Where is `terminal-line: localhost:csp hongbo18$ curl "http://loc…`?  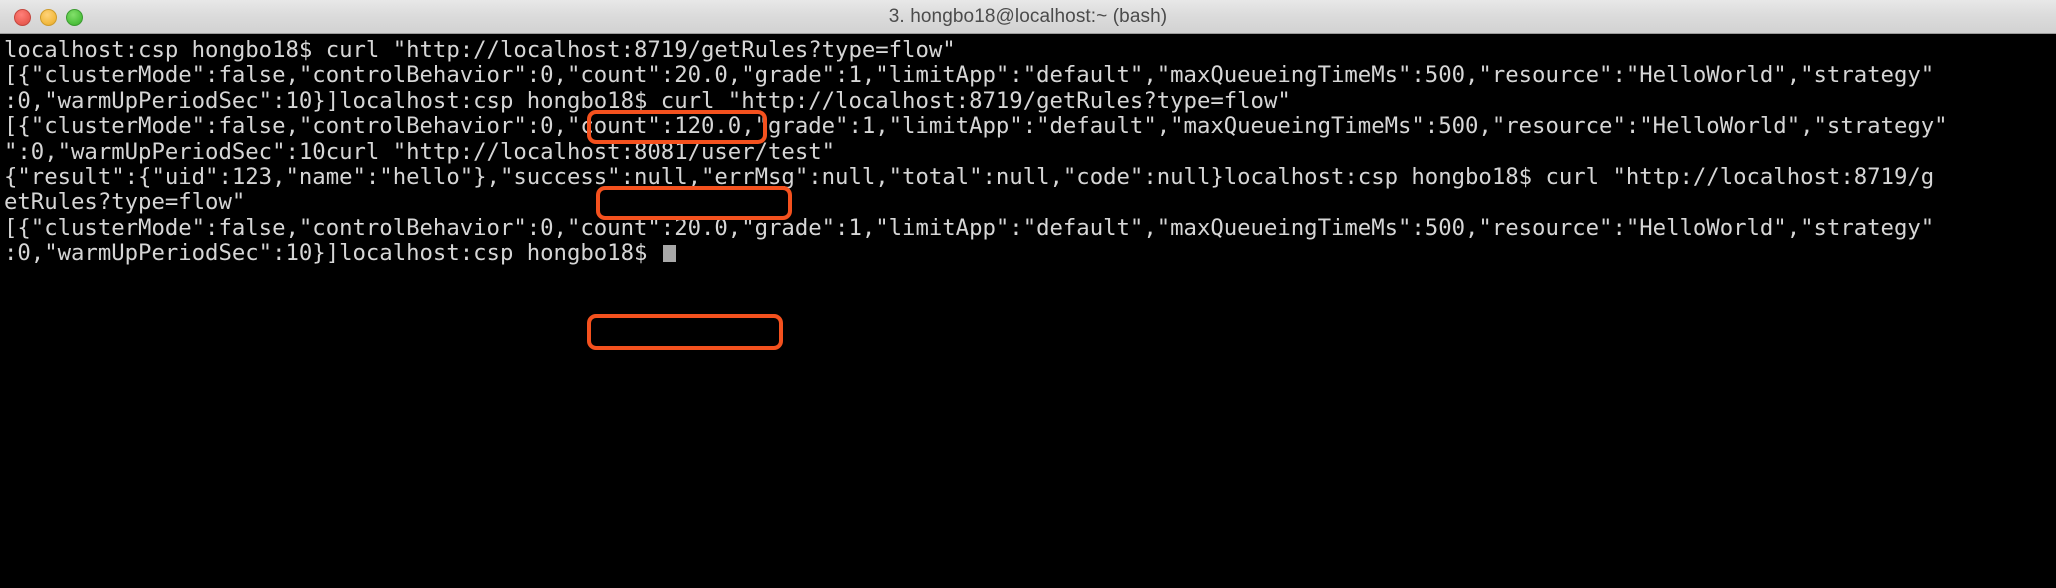
terminal-line: localhost:csp hongbo18$ curl "http://loc… is located at coordinates (480, 50).